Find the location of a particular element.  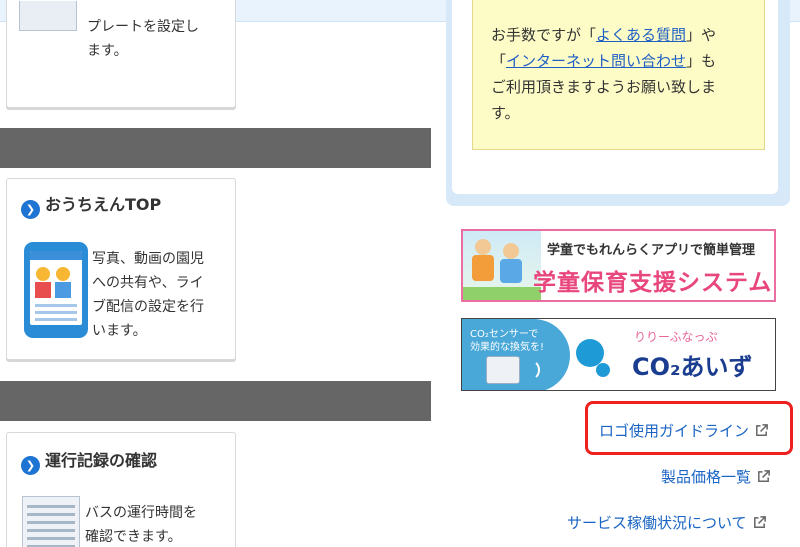

card-description: バスの運行時間を 確認できます。 is located at coordinates (141, 525).